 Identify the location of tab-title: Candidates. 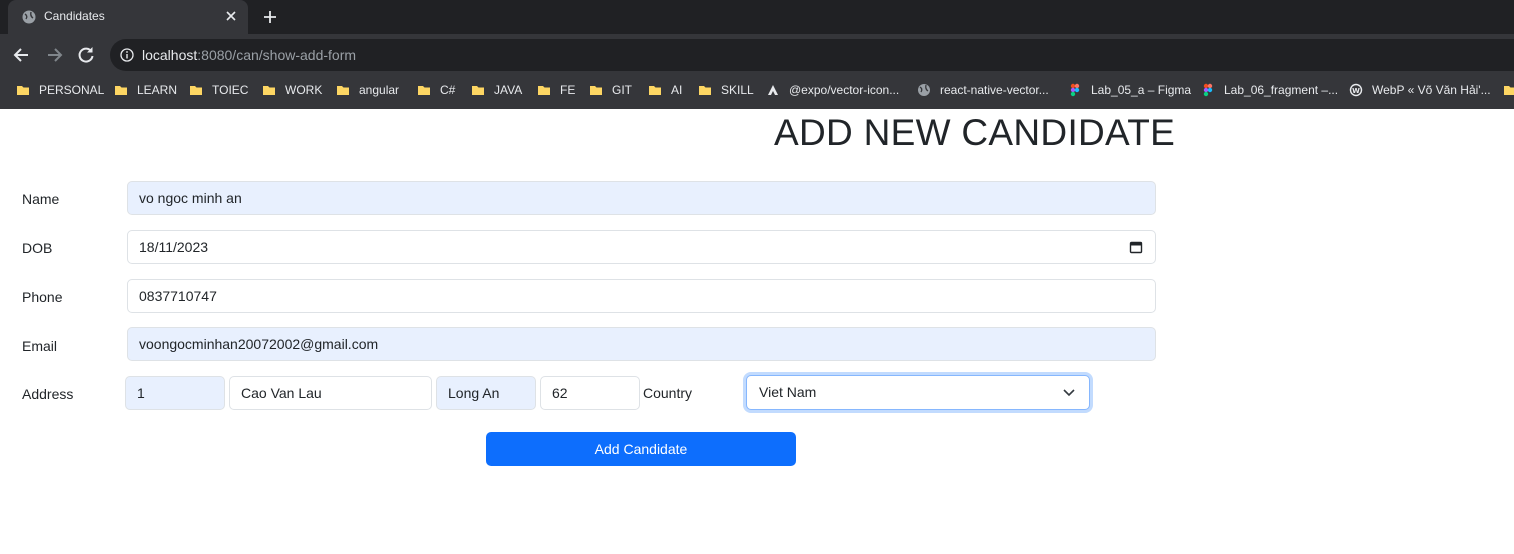
(74, 16).